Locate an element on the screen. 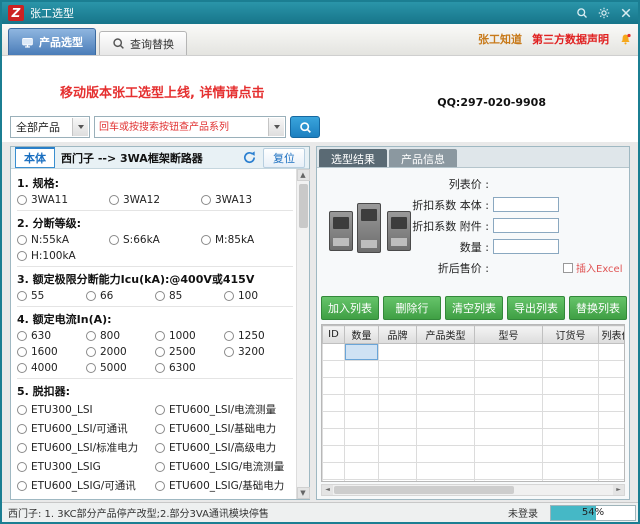  radio-option: 3WA13 is located at coordinates (247, 200).